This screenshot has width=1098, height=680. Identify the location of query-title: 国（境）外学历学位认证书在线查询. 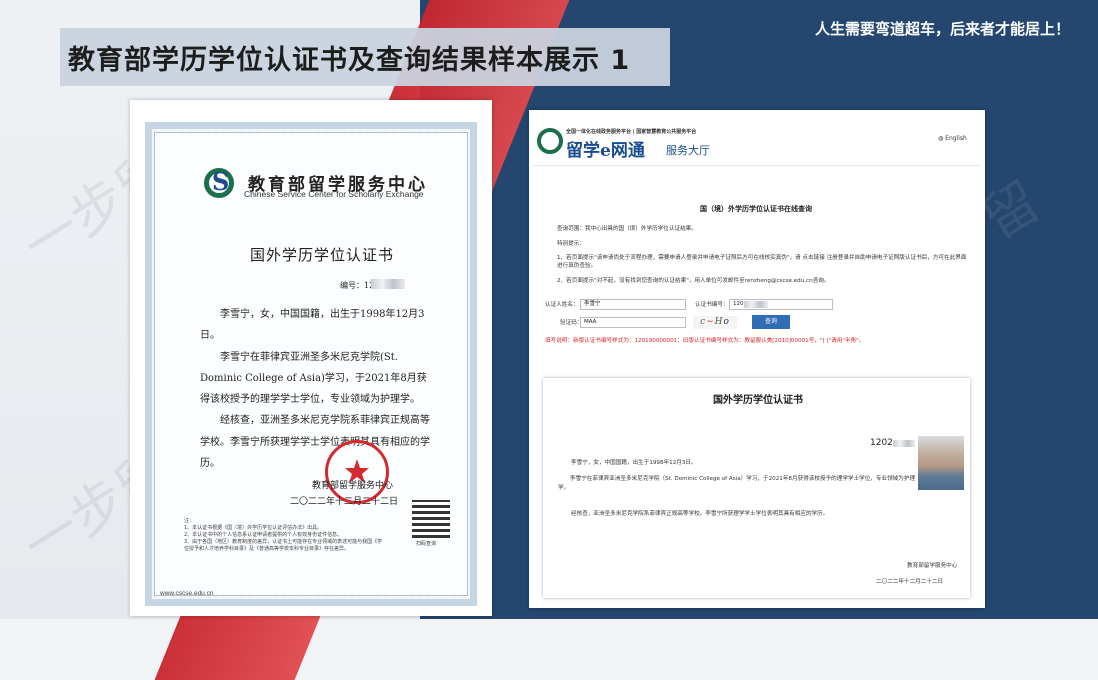
(756, 209).